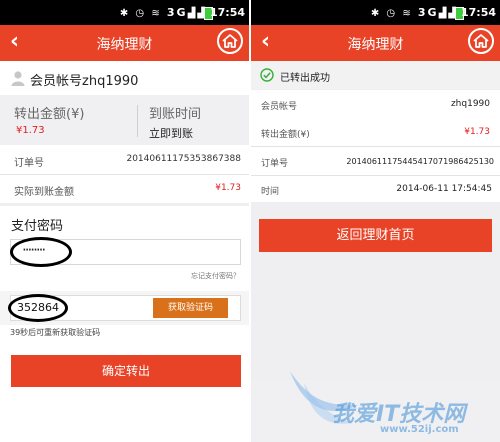  What do you see at coordinates (137, 121) in the screenshot?
I see `summary-divider` at bounding box center [137, 121].